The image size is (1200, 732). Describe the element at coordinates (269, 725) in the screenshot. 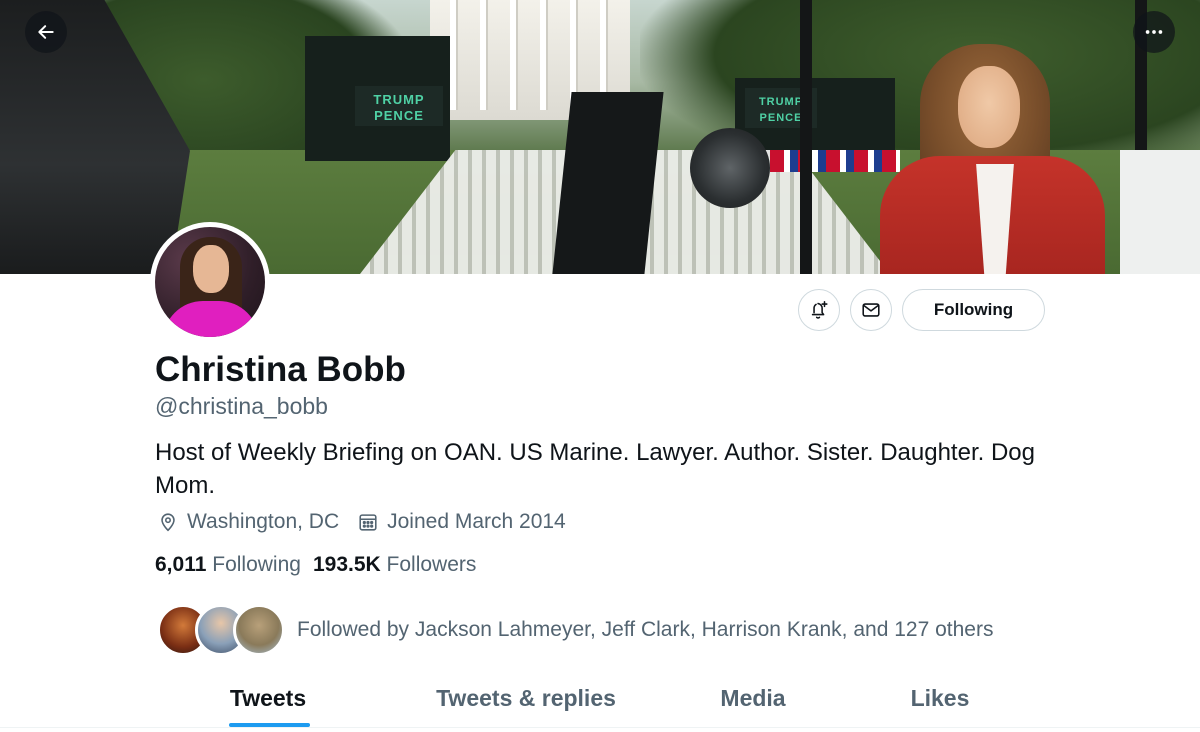

I see `active-tab-indicator` at that location.